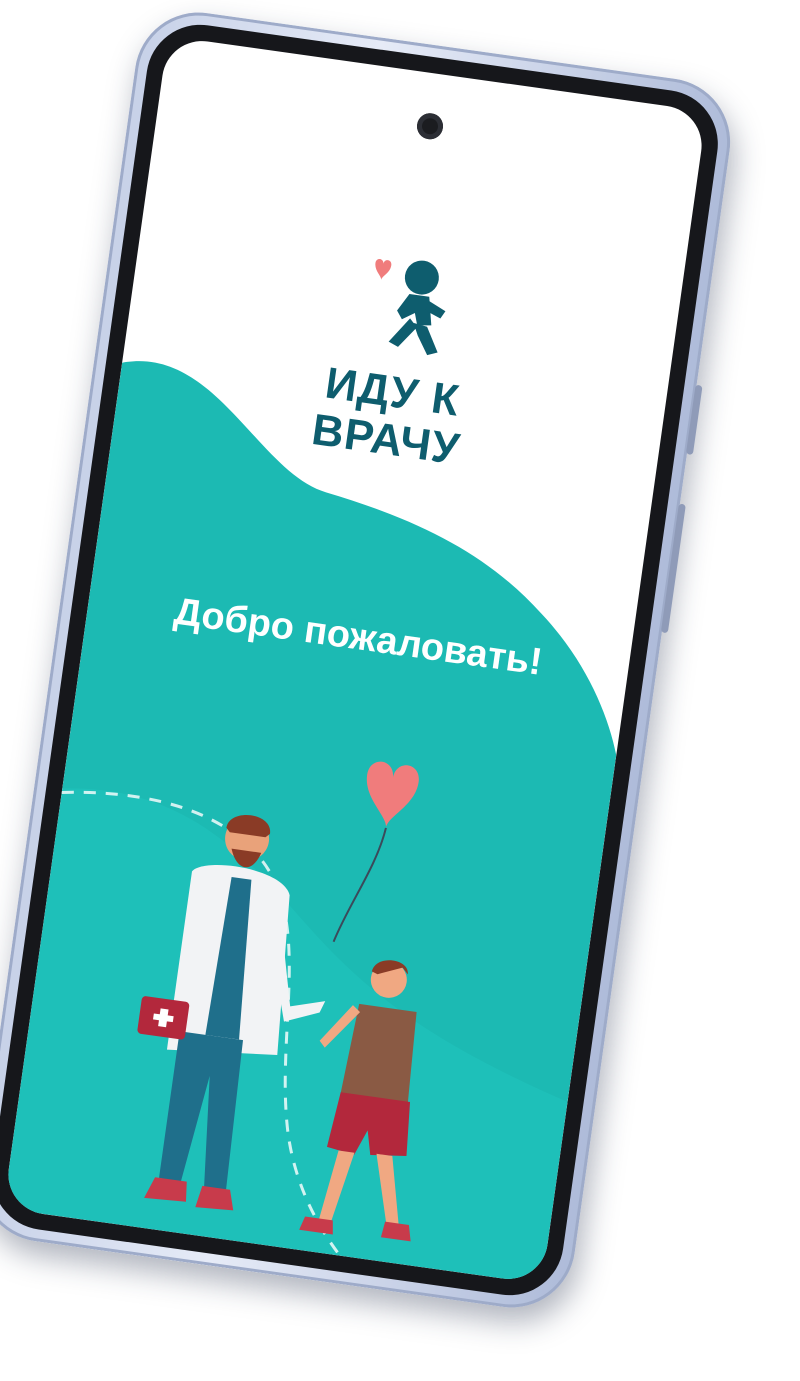 The width and height of the screenshot is (800, 1381). Describe the element at coordinates (358, 1101) in the screenshot. I see `child-figure` at that location.